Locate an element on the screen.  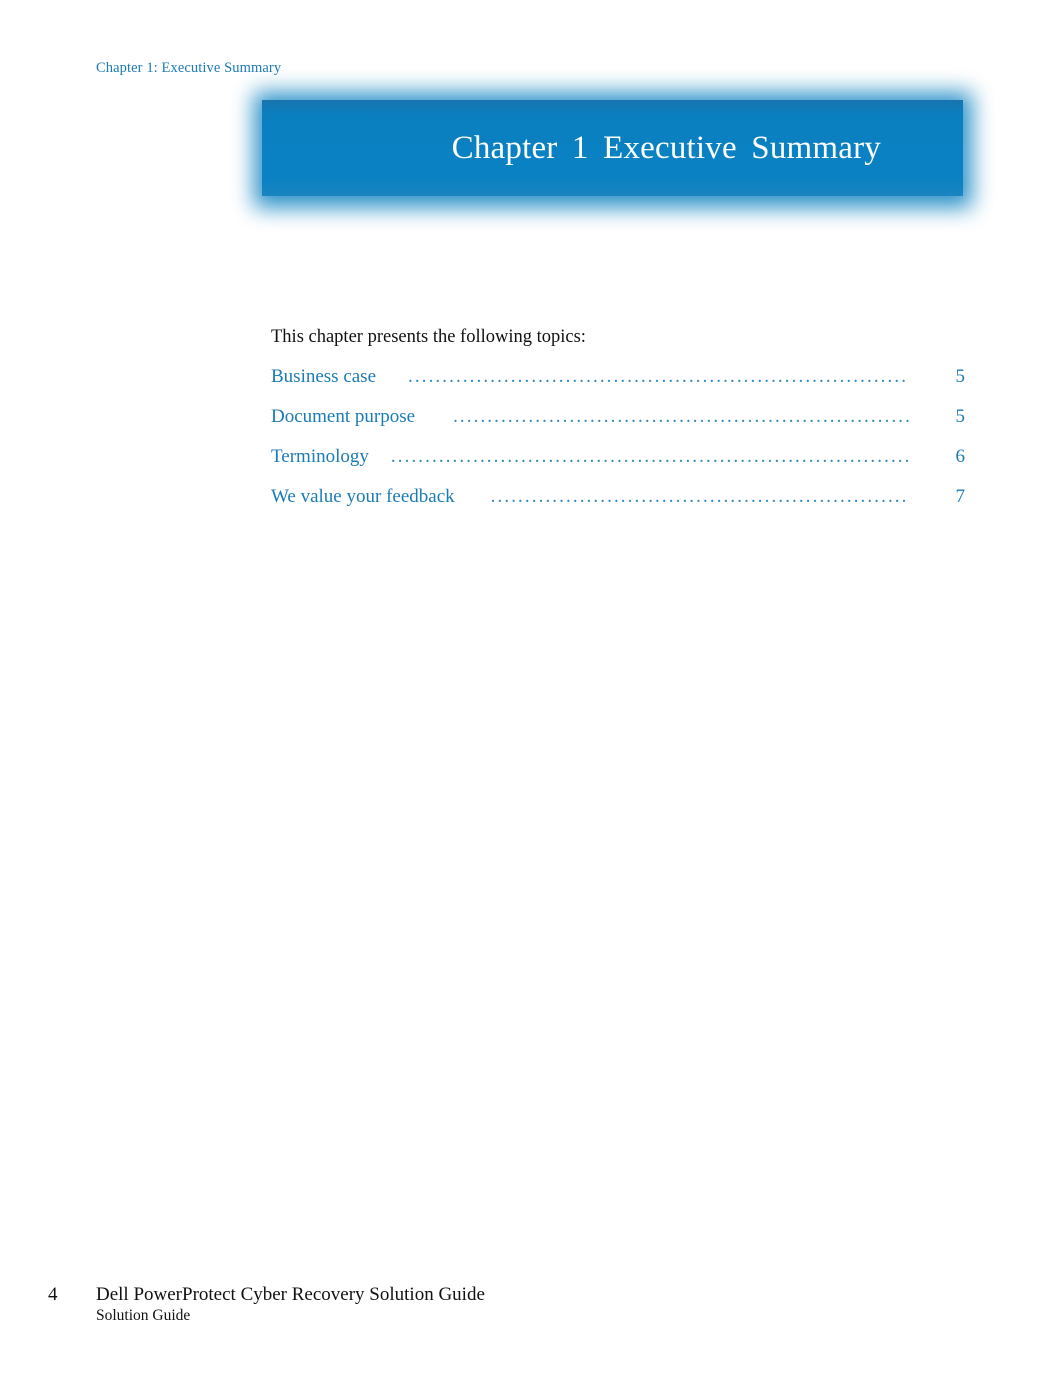
footer-document-subtitle: Solution Guide is located at coordinates (143, 1315).